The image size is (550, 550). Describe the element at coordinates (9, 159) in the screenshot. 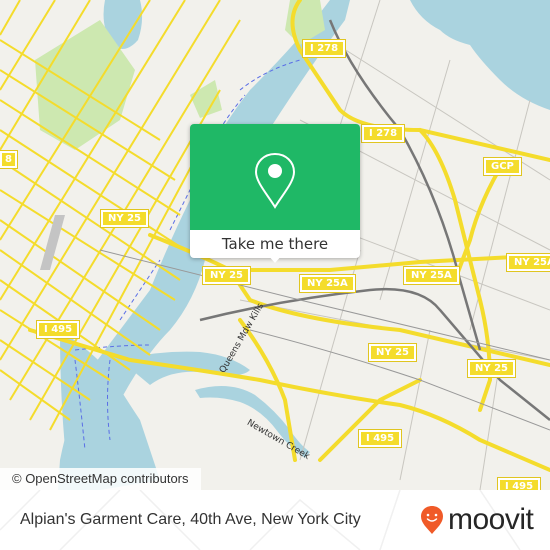

I see `road-shield-8: 8` at that location.